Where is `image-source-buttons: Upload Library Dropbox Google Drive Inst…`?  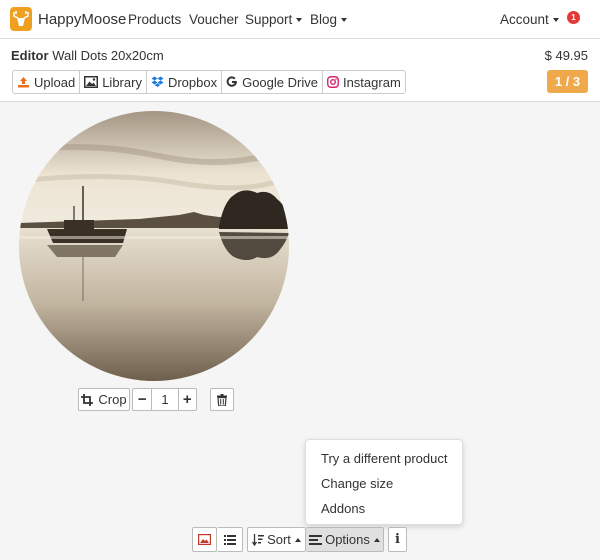
image-source-buttons: Upload Library Dropbox Google Drive Inst… is located at coordinates (209, 82).